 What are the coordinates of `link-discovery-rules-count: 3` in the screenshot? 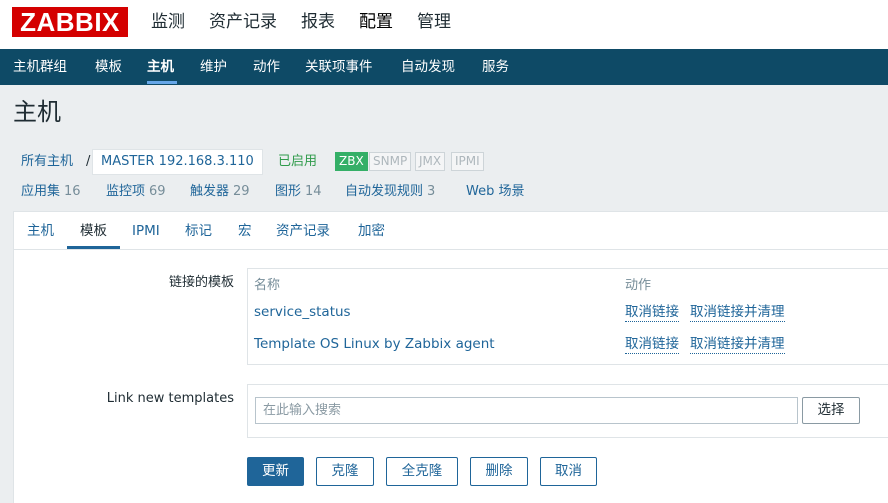 It's located at (431, 191).